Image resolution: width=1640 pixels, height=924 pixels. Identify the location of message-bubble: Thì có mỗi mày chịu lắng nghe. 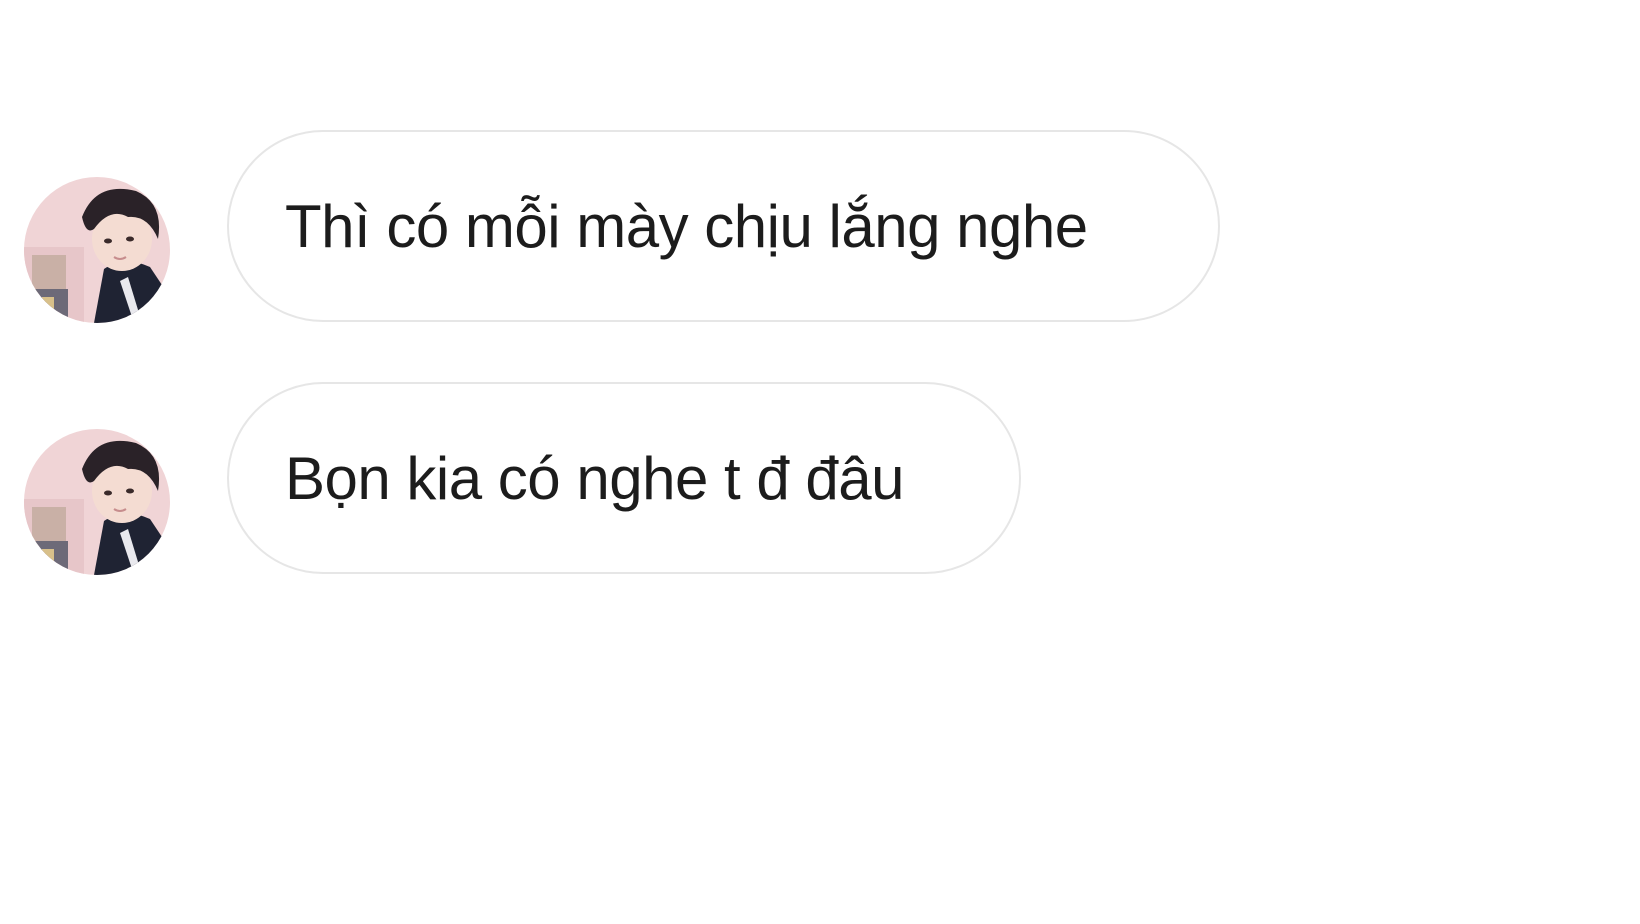
(723, 226).